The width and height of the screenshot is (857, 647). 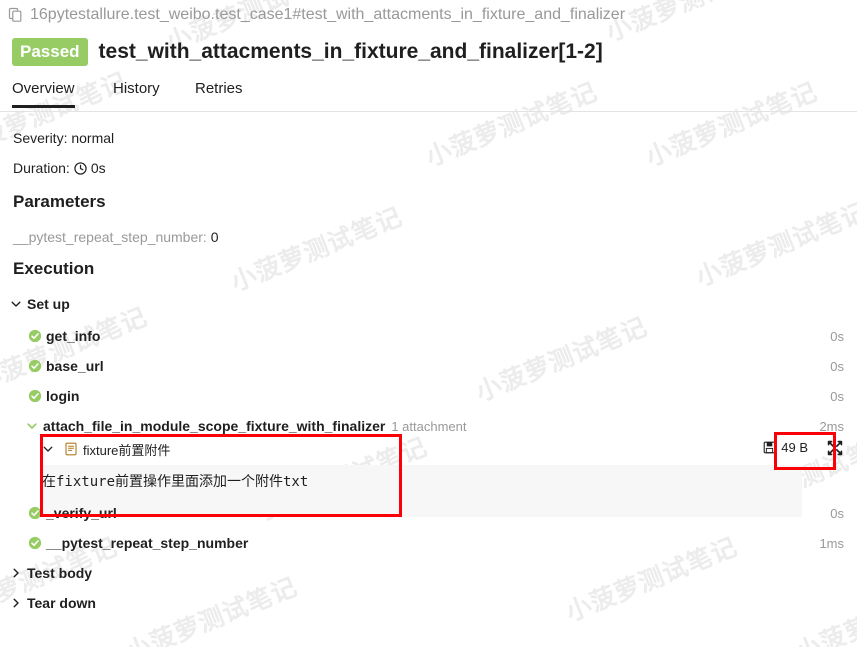 What do you see at coordinates (428, 366) in the screenshot?
I see `exec-node-base-url: base_url 0s` at bounding box center [428, 366].